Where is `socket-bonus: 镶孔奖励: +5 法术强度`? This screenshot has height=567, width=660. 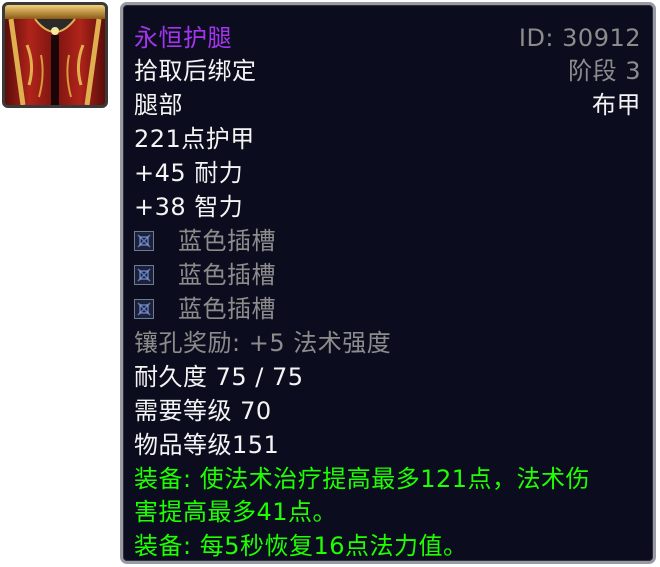
socket-bonus: 镶孔奖励: +5 法术强度 is located at coordinates (263, 343).